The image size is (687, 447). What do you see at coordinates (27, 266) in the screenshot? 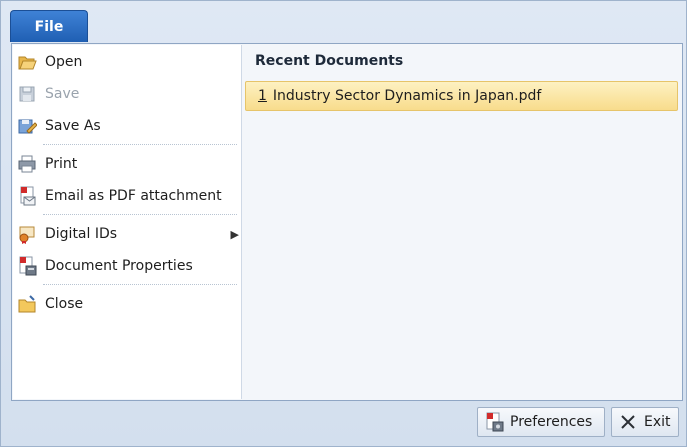
I see `document-properties-icon` at bounding box center [27, 266].